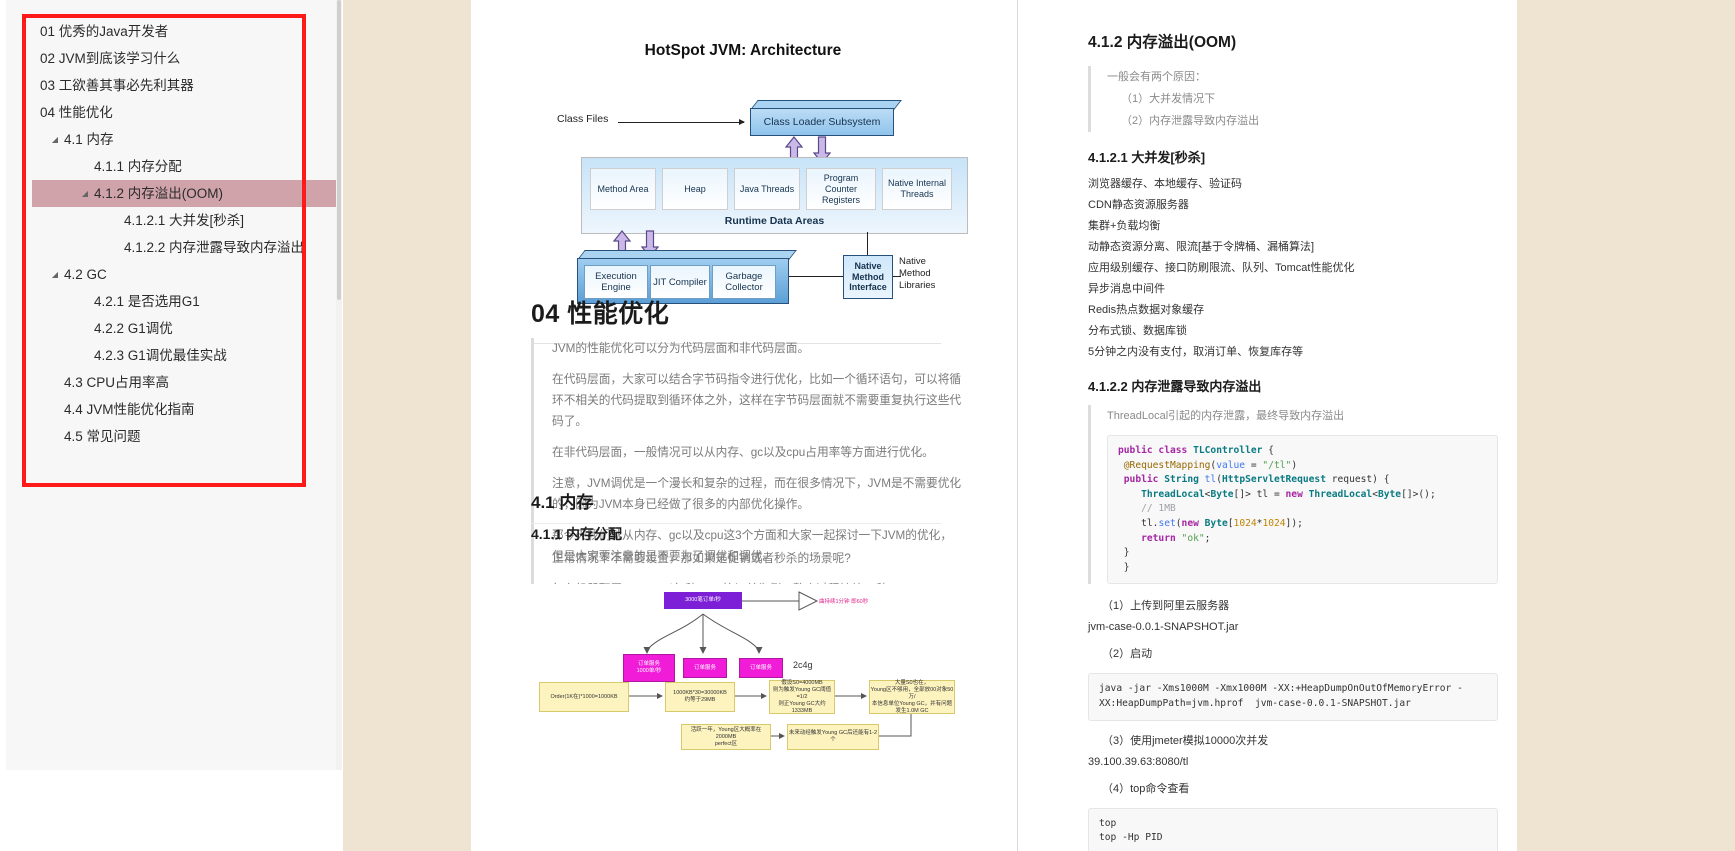 This screenshot has height=851, width=1735. What do you see at coordinates (577, 534) in the screenshot?
I see `section-heading-allocation: 4.1.1 内存分配` at bounding box center [577, 534].